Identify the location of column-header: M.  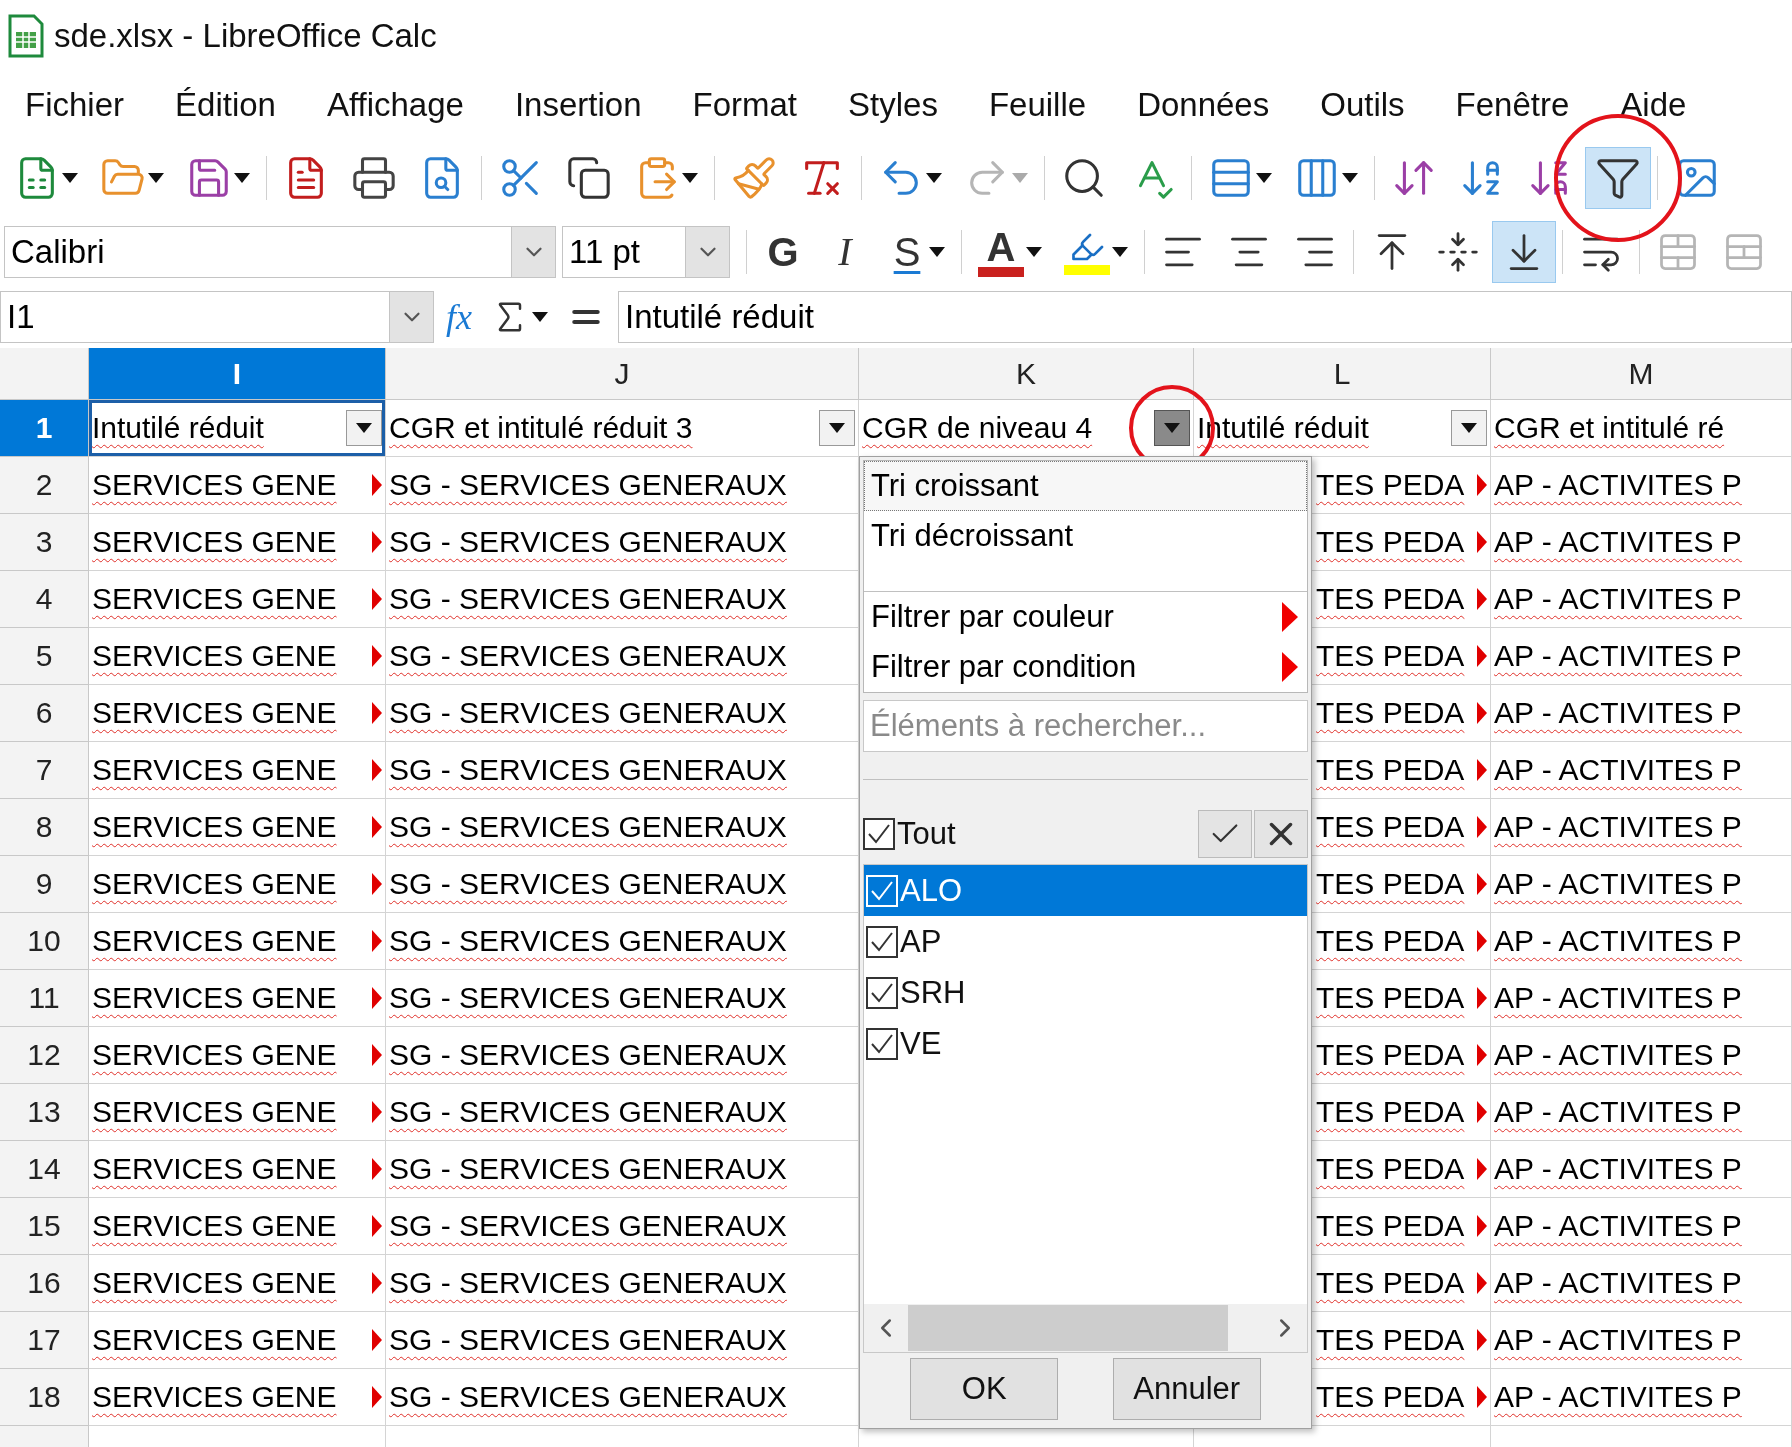
(1641, 374).